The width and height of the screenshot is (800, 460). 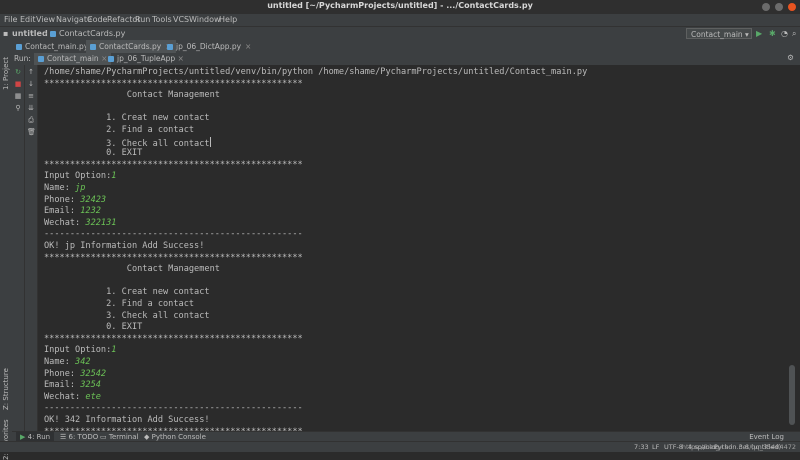 I want to click on tab-label: Contact_main.py, so click(x=57, y=46).